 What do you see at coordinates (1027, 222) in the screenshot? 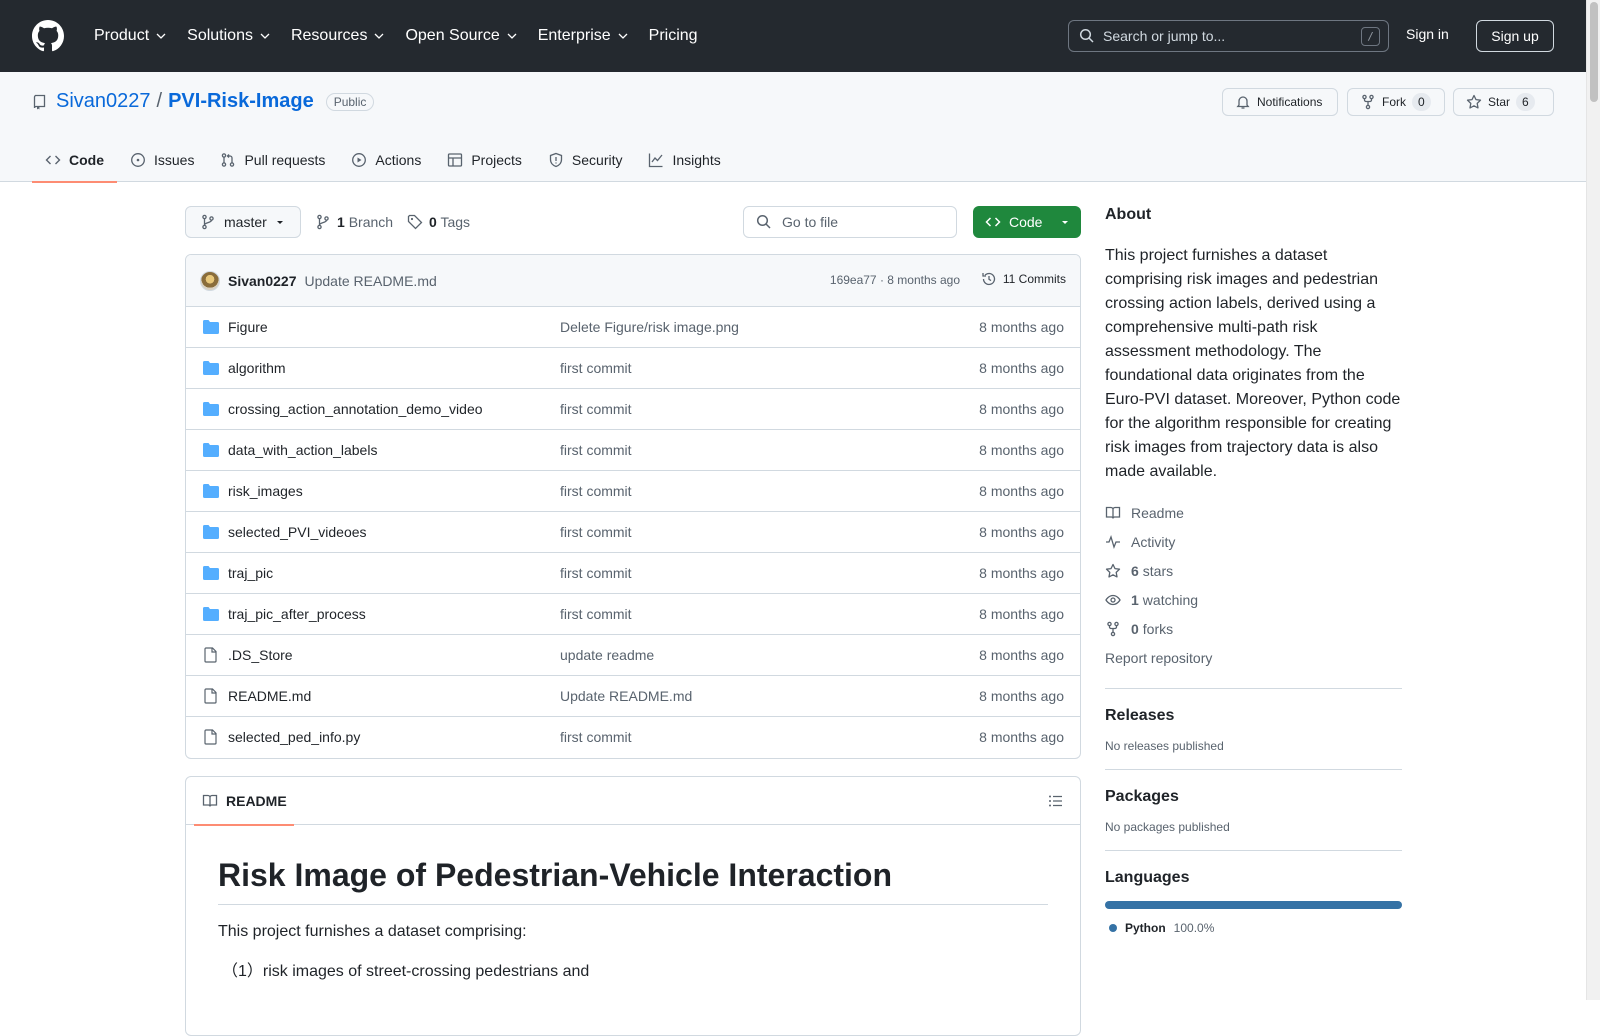
I see `code-dropdown-button: Code` at bounding box center [1027, 222].